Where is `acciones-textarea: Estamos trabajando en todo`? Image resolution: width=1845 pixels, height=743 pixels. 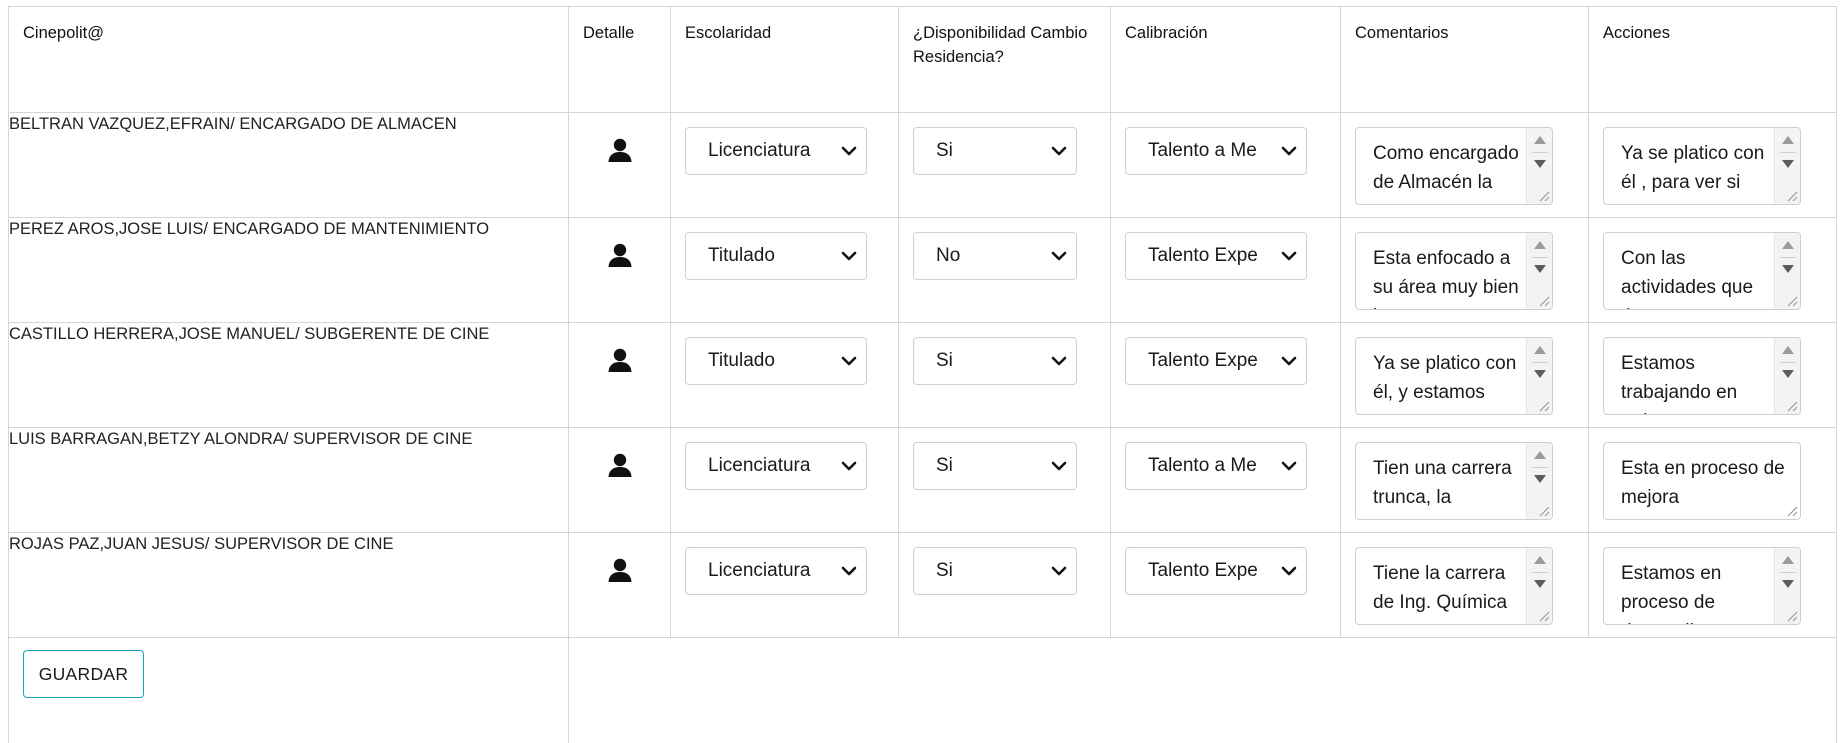
acciones-textarea: Estamos trabajando en todo is located at coordinates (1702, 376).